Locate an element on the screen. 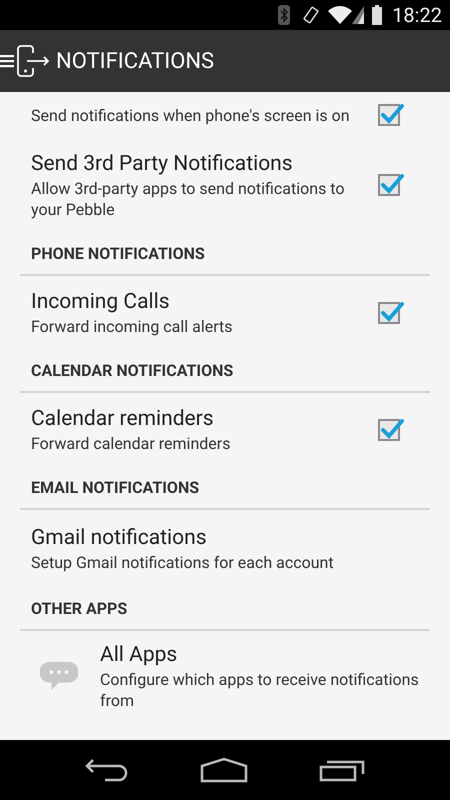 This screenshot has width=450, height=800. signal-icon is located at coordinates (358, 15).